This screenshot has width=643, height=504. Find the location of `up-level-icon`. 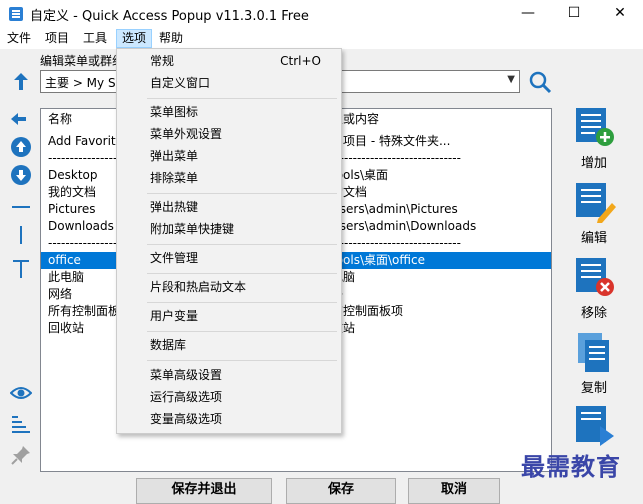

up-level-icon is located at coordinates (21, 82).